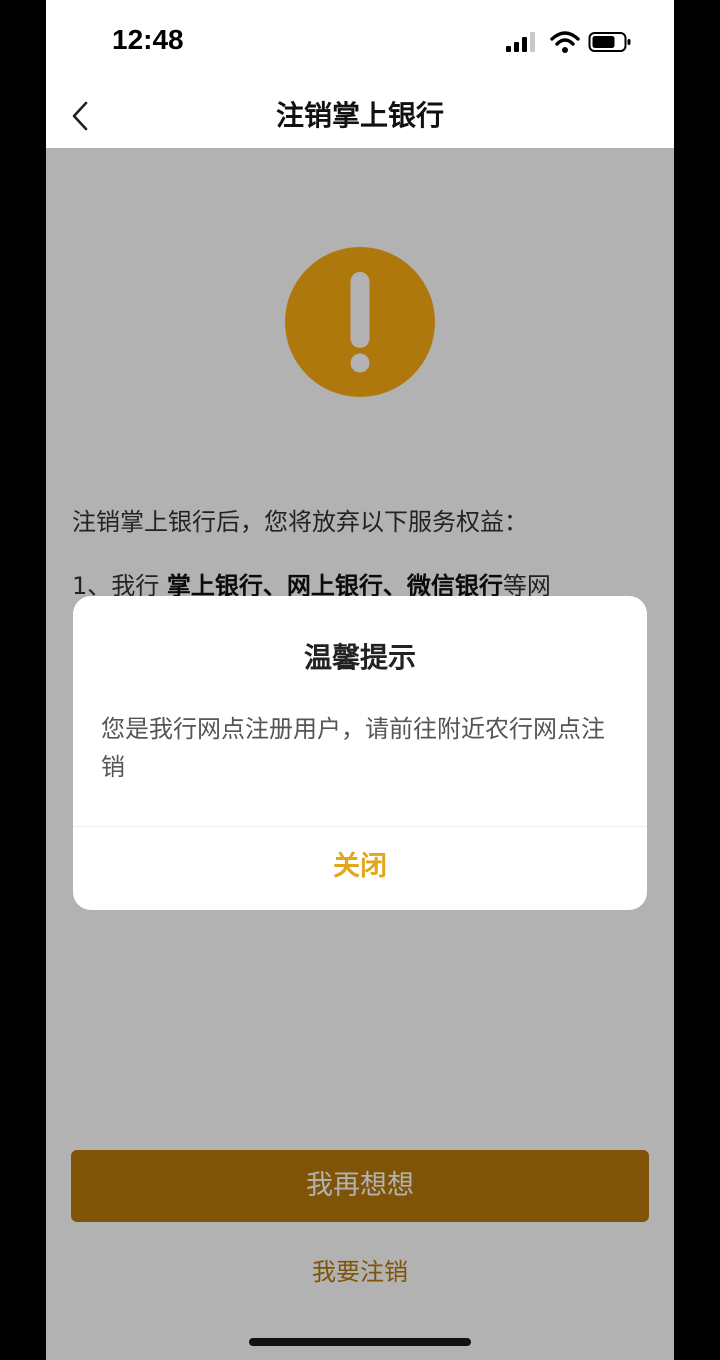  Describe the element at coordinates (360, 42) in the screenshot. I see `status-bar: 12:48` at that location.